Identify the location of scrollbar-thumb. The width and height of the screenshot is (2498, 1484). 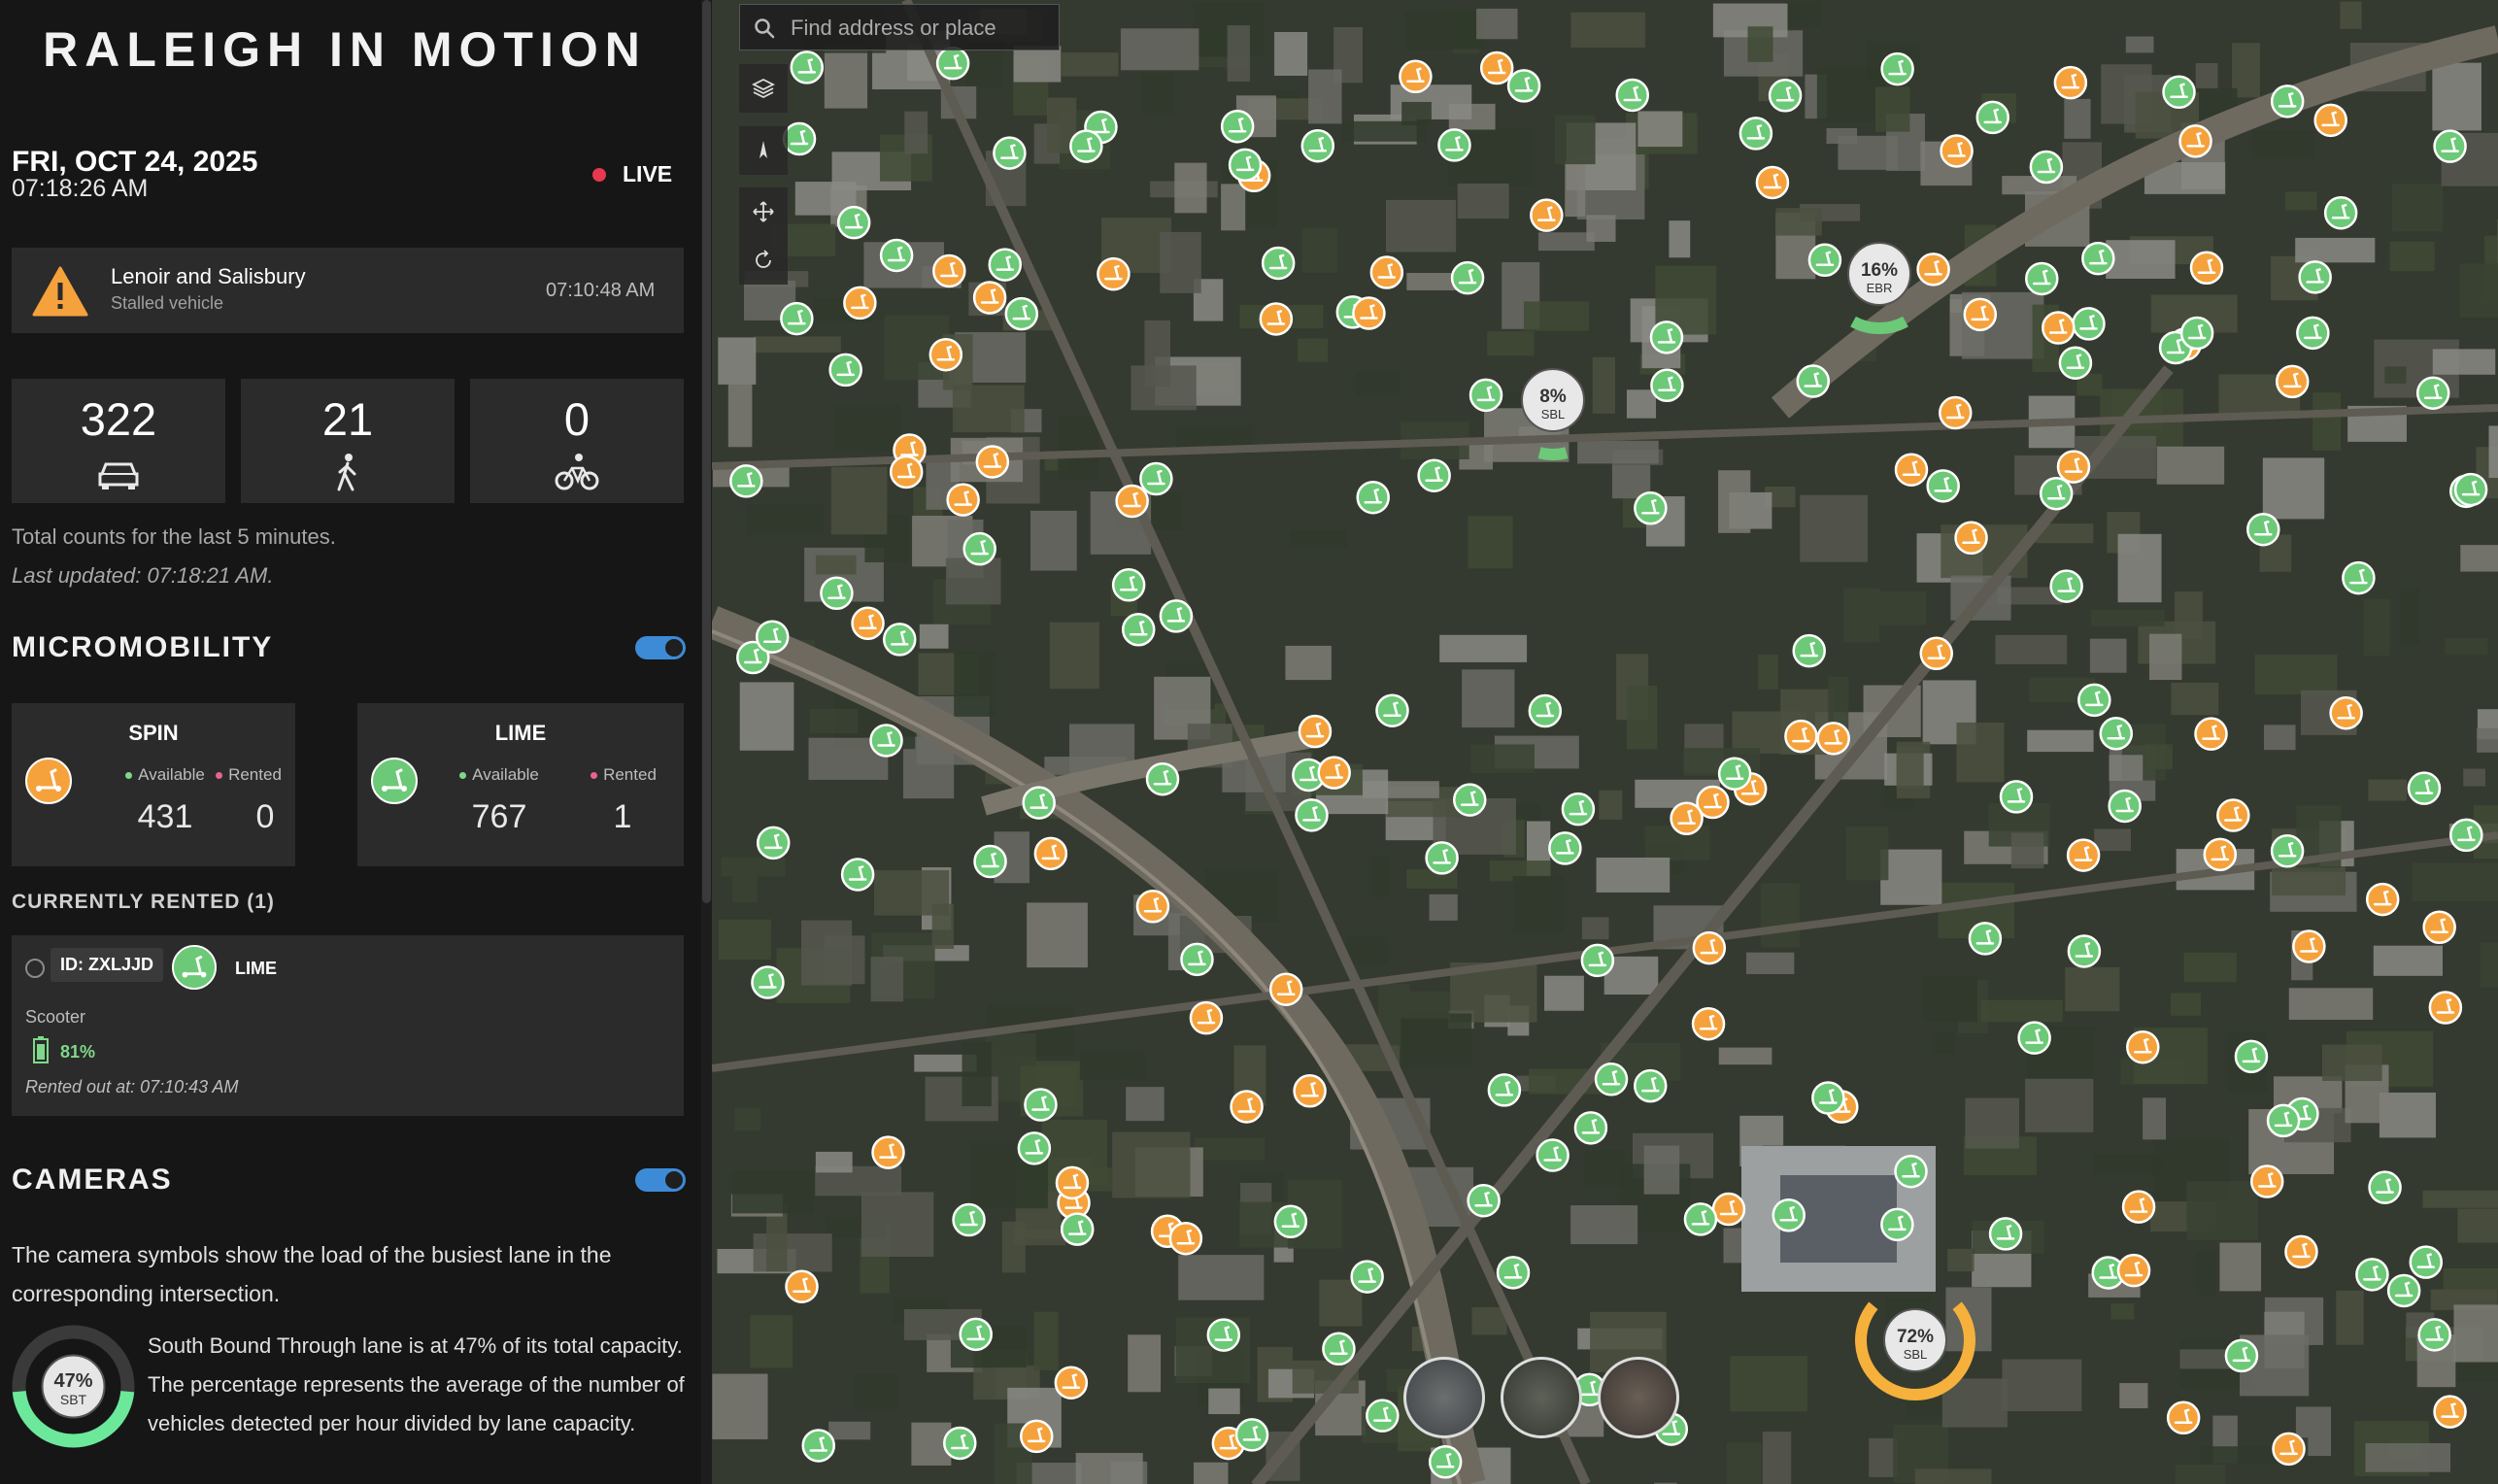
(707, 451).